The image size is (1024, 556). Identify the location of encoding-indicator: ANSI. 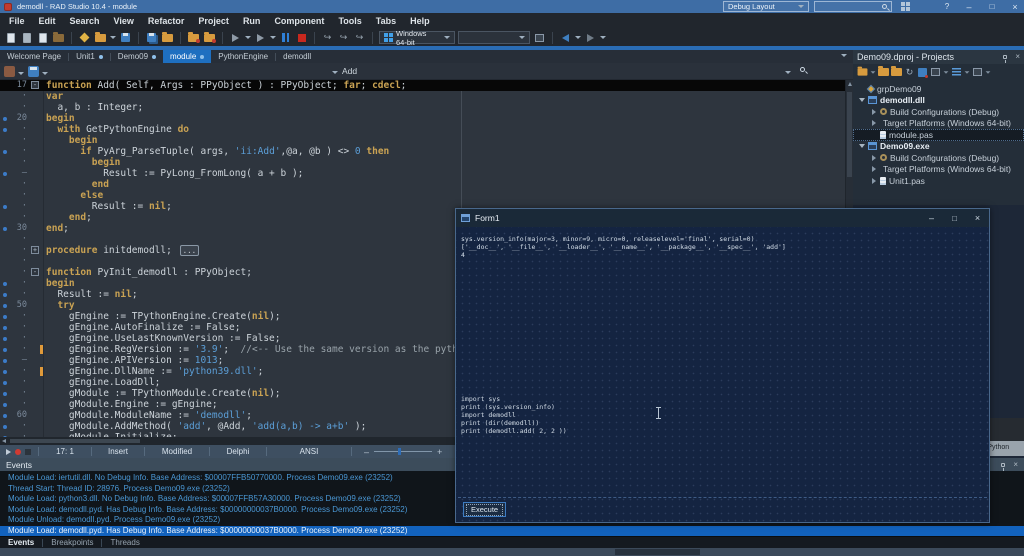
(309, 451).